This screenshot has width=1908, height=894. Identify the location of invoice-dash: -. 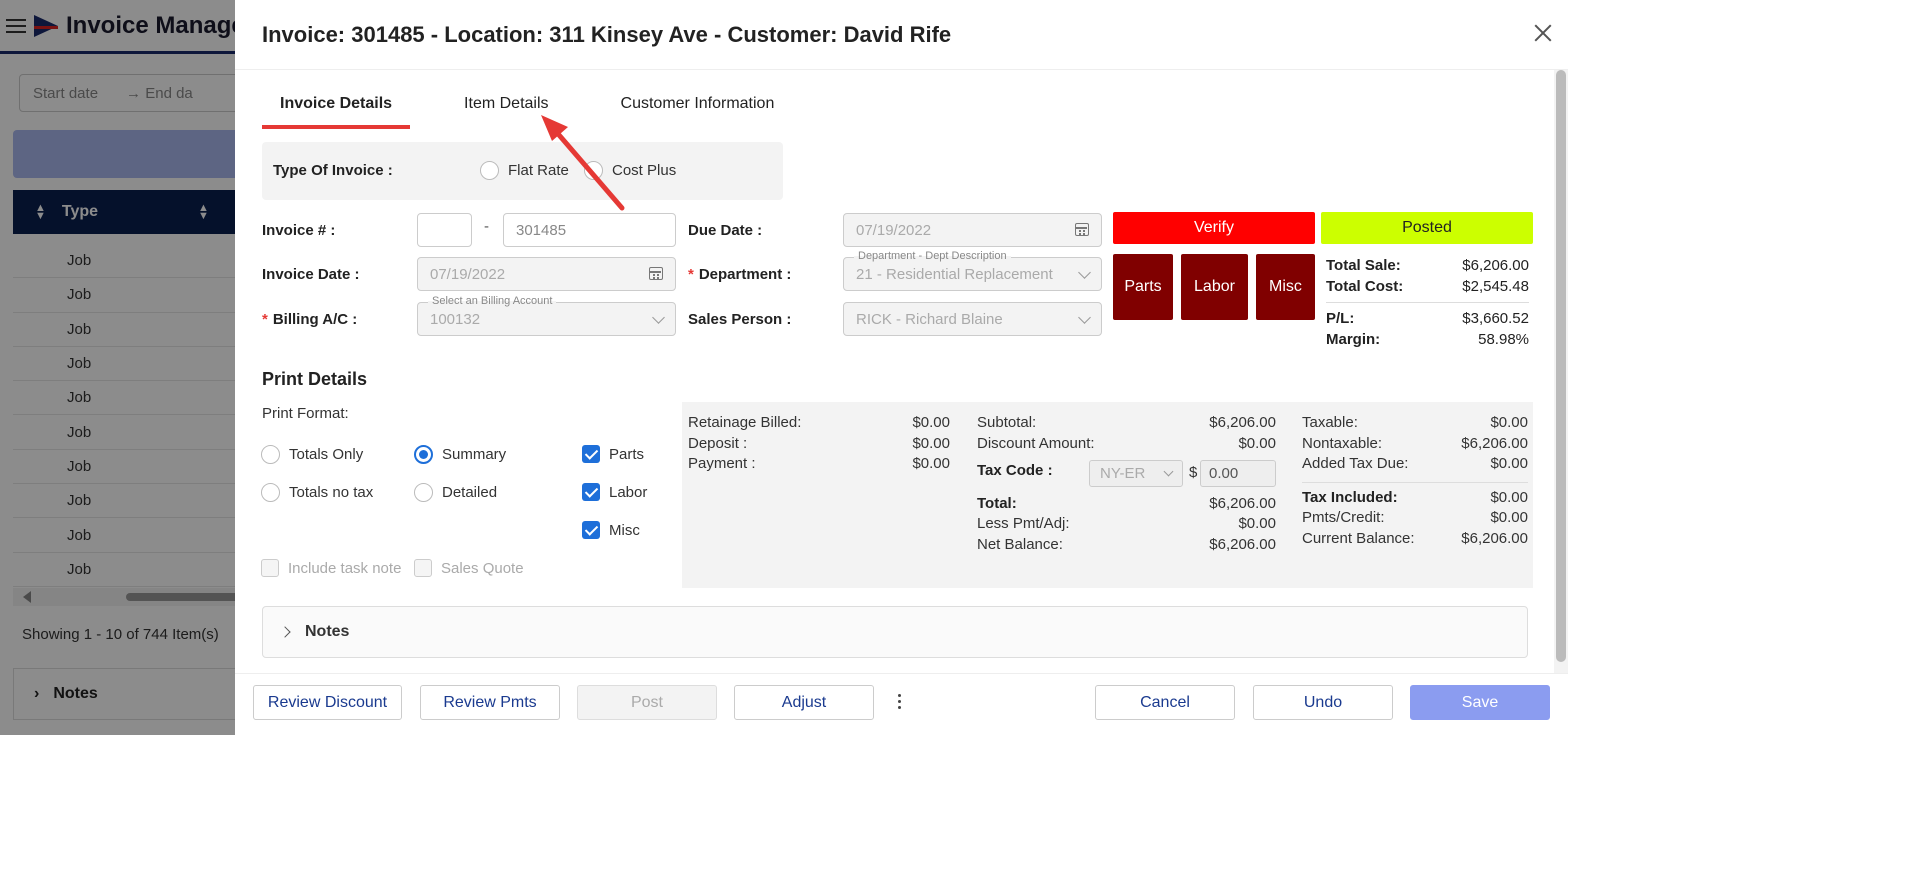
(486, 226).